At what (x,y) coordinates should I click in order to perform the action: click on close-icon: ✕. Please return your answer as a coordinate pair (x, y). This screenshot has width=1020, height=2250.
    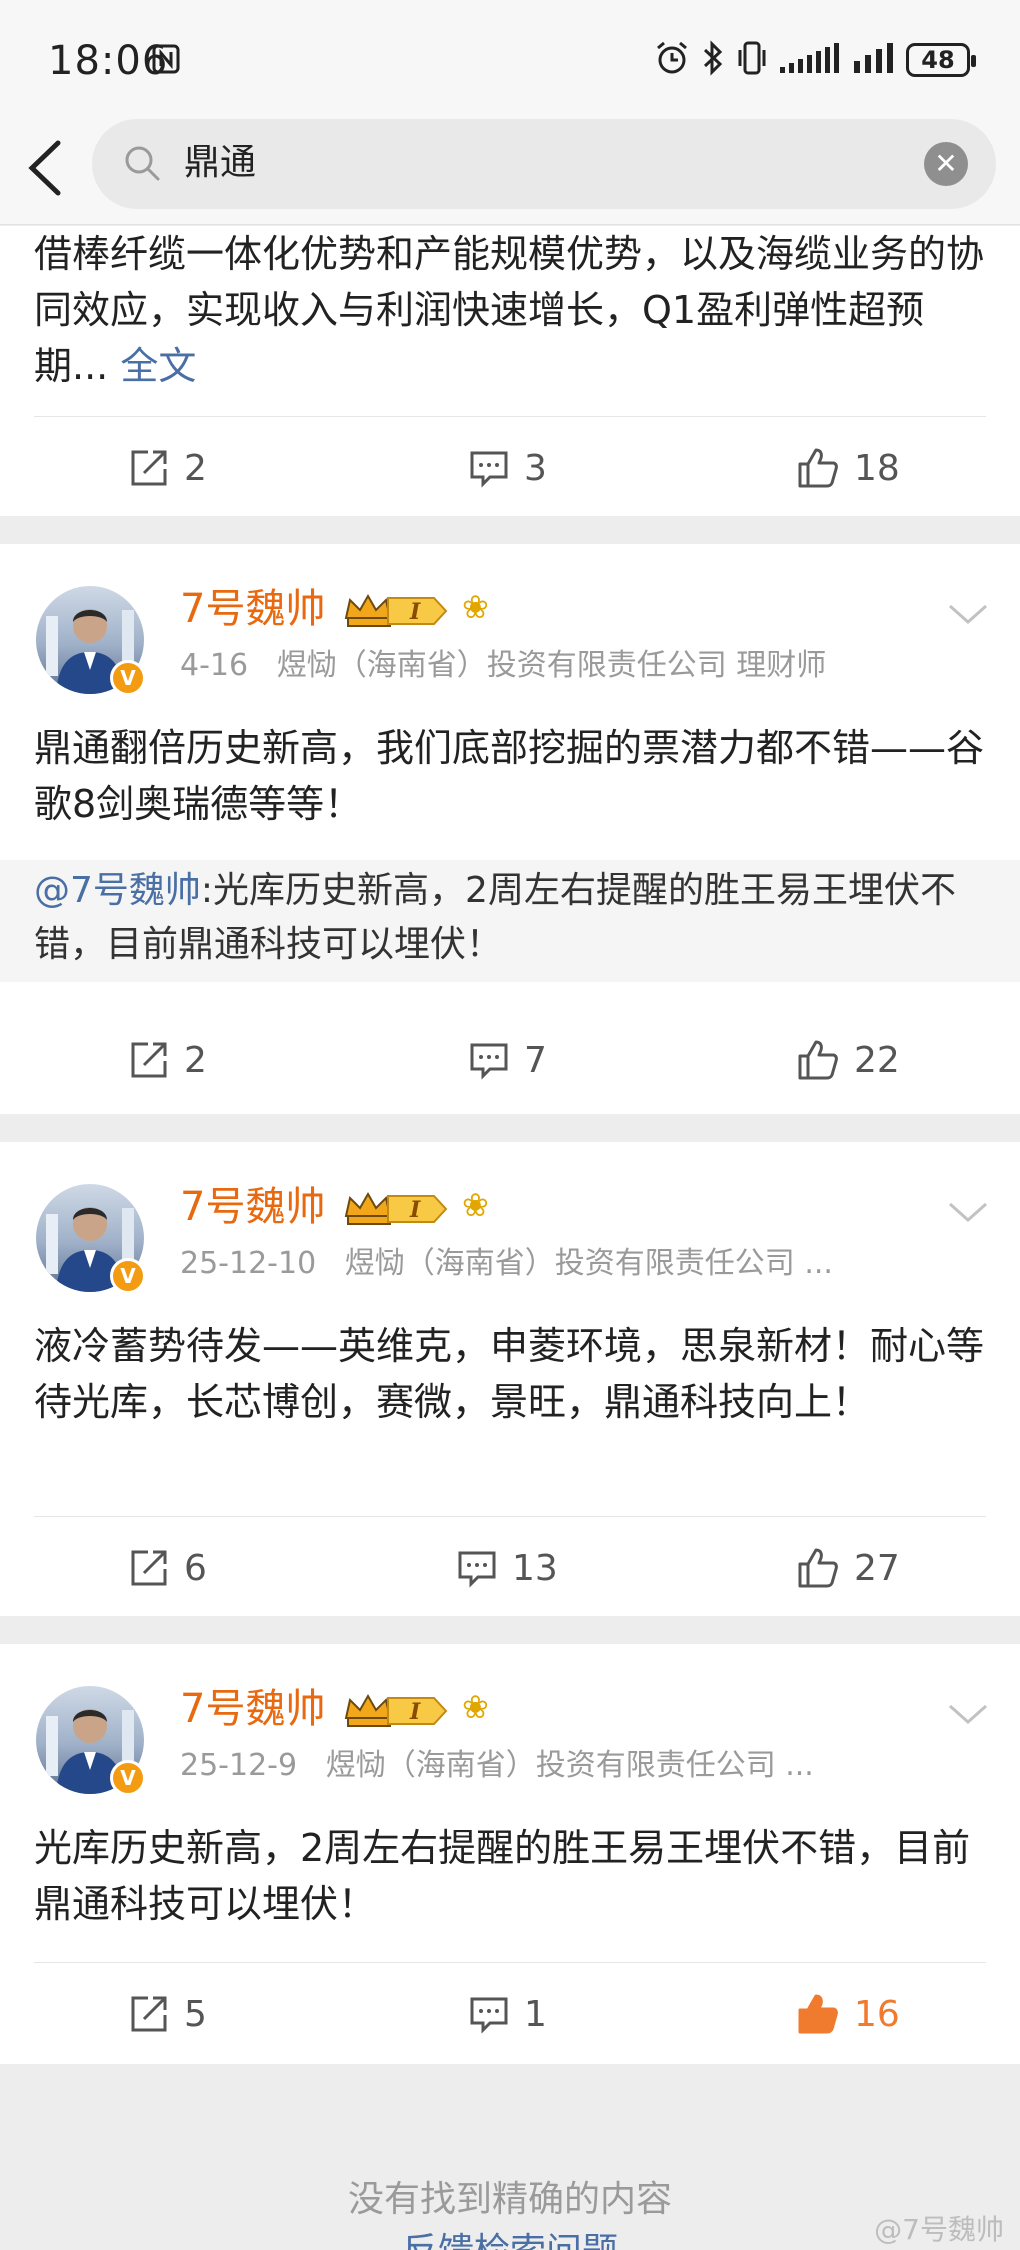
    Looking at the image, I should click on (946, 163).